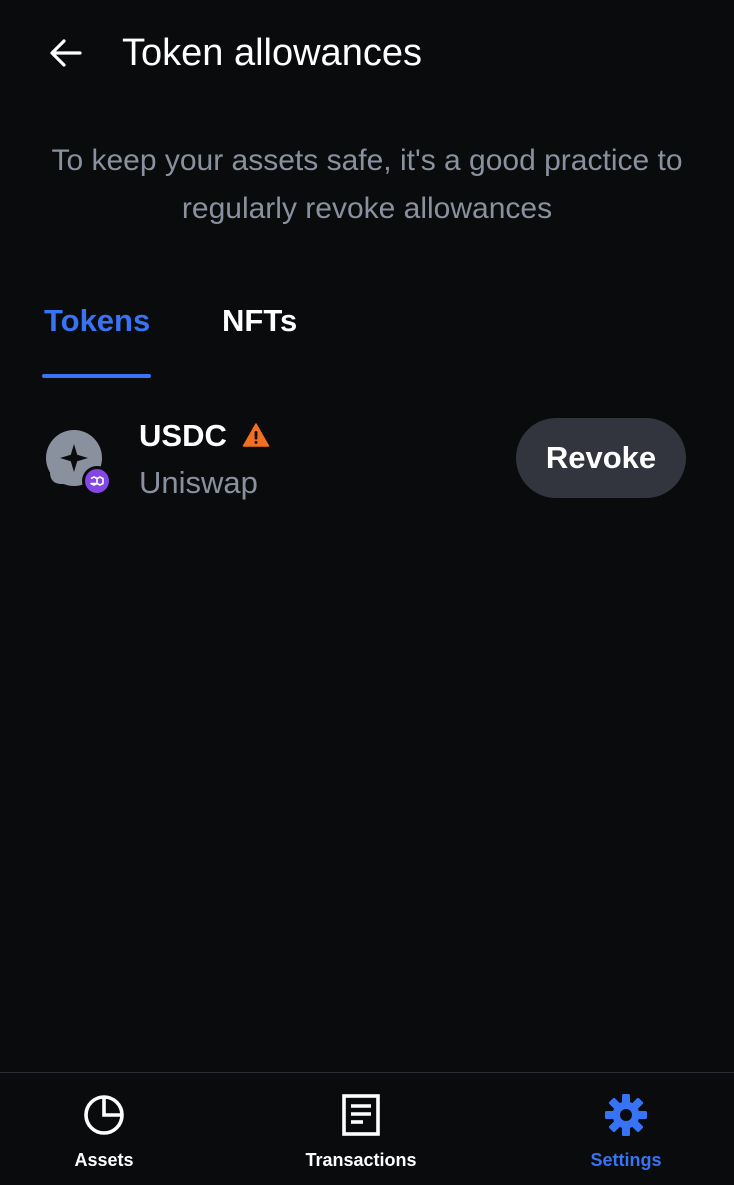 This screenshot has width=734, height=1185. What do you see at coordinates (104, 1160) in the screenshot?
I see `nav-assets-label: Assets` at bounding box center [104, 1160].